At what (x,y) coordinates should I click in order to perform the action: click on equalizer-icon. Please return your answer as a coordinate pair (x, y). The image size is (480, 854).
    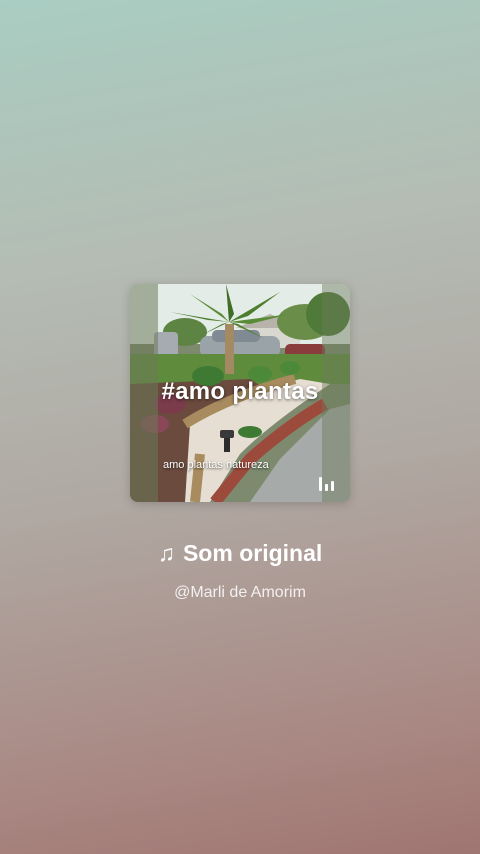
    Looking at the image, I should click on (327, 484).